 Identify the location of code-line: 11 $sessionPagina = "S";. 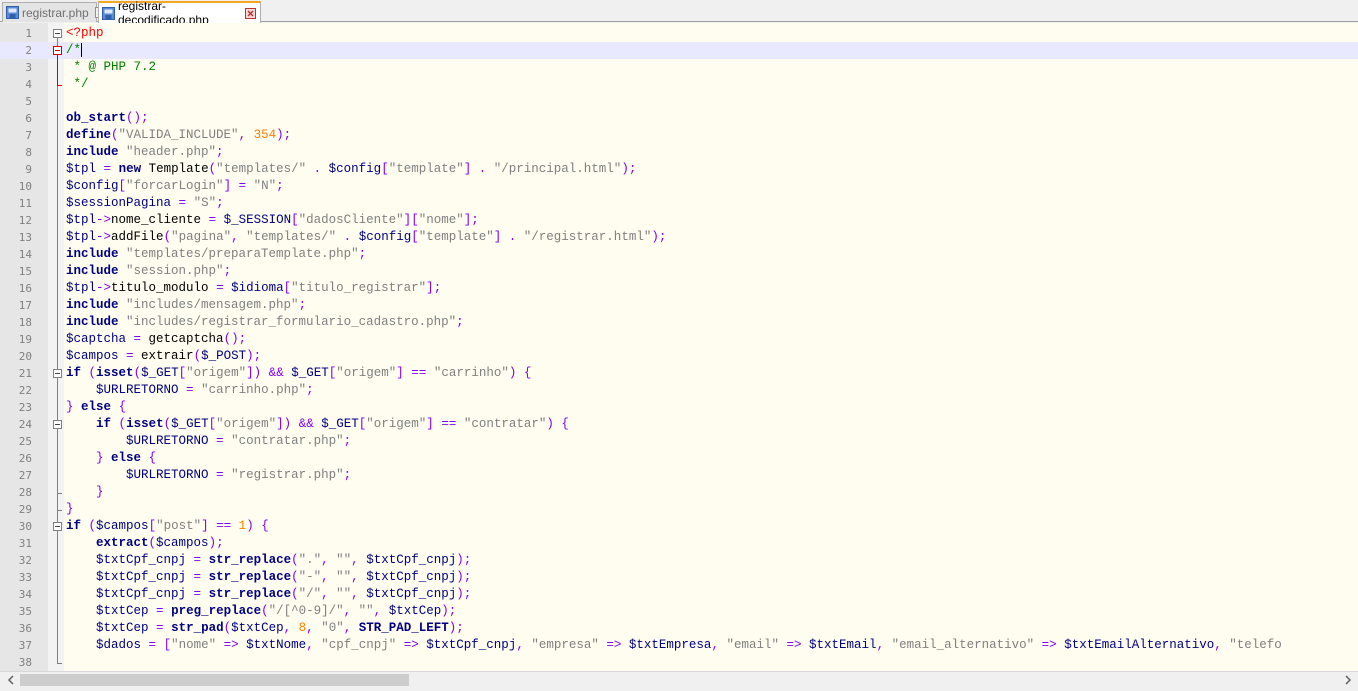
(679, 203).